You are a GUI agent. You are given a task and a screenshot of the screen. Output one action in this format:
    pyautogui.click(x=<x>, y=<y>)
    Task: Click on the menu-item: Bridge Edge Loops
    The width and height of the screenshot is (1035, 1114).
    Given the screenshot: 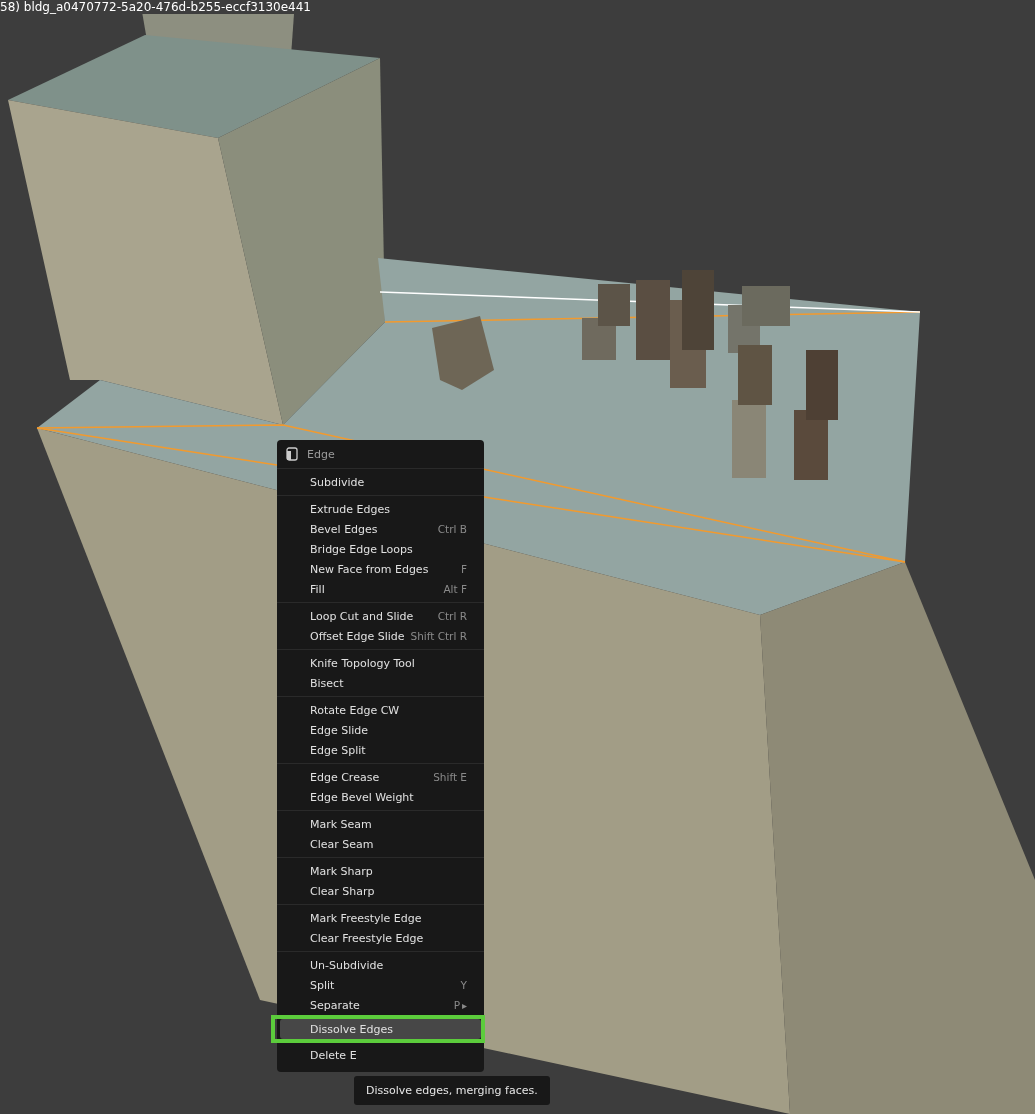 What is the action you would take?
    pyautogui.click(x=380, y=549)
    